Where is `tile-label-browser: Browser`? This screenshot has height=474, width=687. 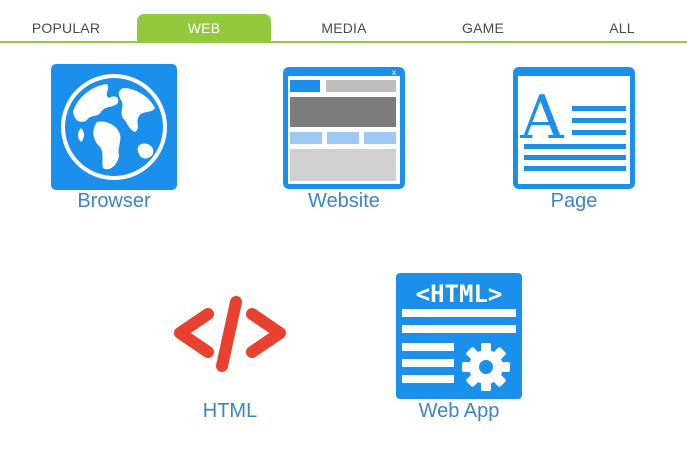
tile-label-browser: Browser is located at coordinates (114, 201).